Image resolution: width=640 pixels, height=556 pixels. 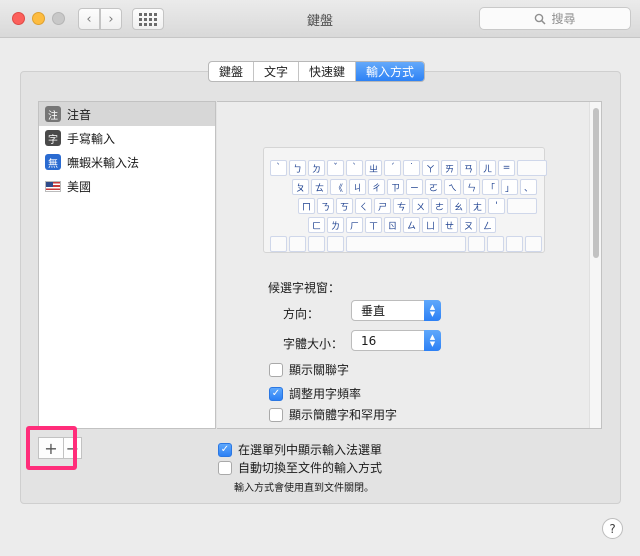 I want to click on keyboard-row-3: ㄇㄋㄎㄑㄕㄘㄨㄜㄠㄤ ', so click(x=417, y=206).